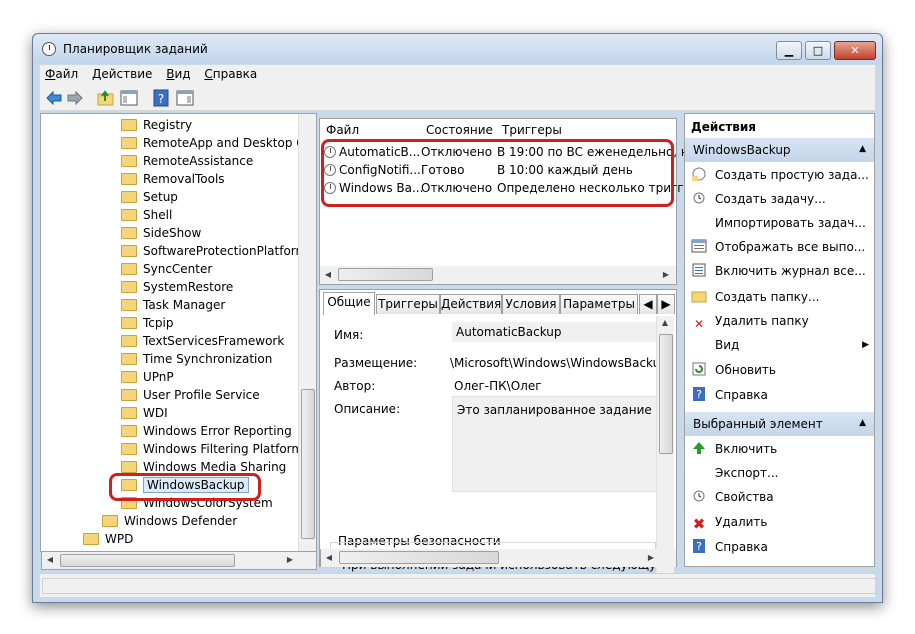  Describe the element at coordinates (342, 130) in the screenshot. I see `column-header-file: Файл` at that location.